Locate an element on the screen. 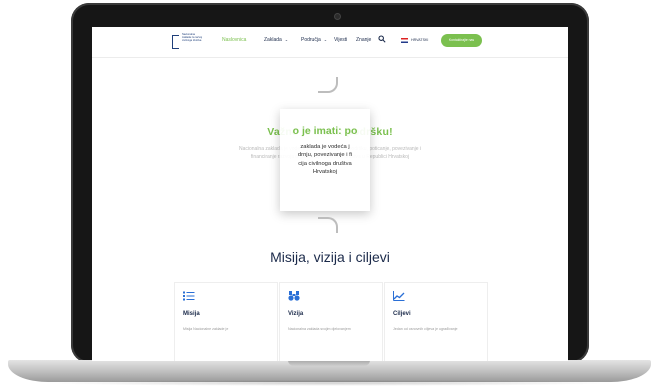 This screenshot has width=659, height=390. contact-button: Kontaktirajte nas is located at coordinates (461, 40).